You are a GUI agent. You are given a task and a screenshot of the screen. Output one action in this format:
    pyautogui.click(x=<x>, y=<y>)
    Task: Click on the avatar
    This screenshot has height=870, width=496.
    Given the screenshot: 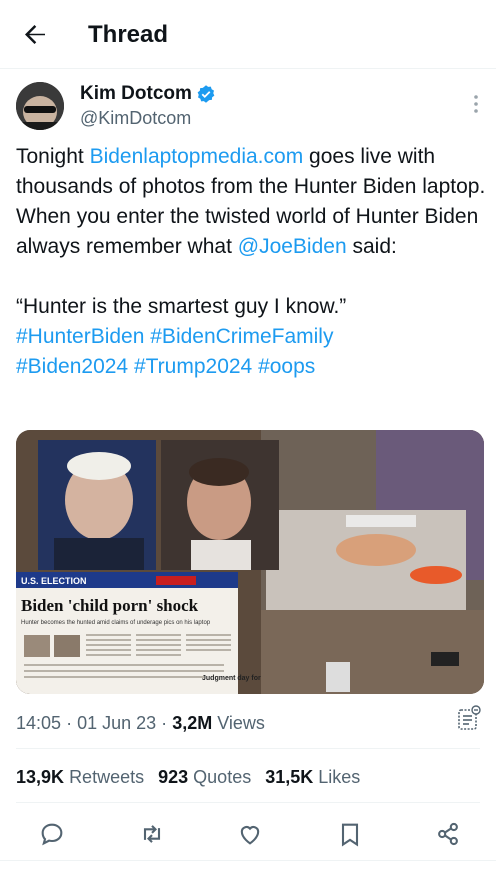 What is the action you would take?
    pyautogui.click(x=40, y=106)
    